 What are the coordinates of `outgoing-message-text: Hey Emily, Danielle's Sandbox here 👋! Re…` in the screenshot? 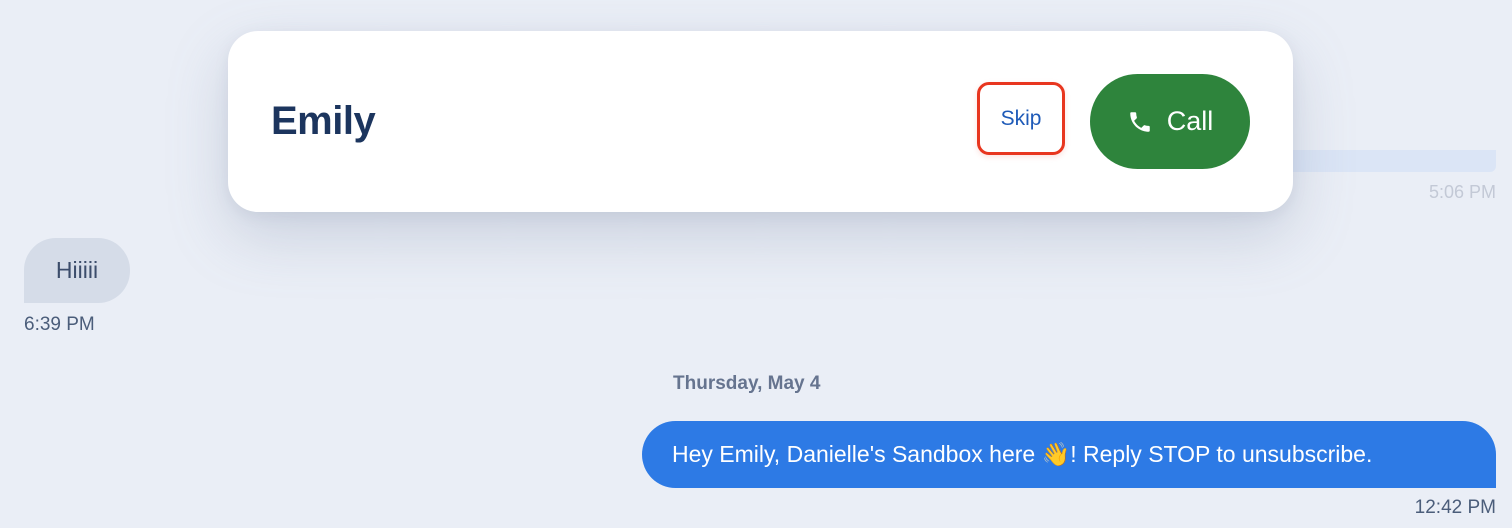 It's located at (1022, 454).